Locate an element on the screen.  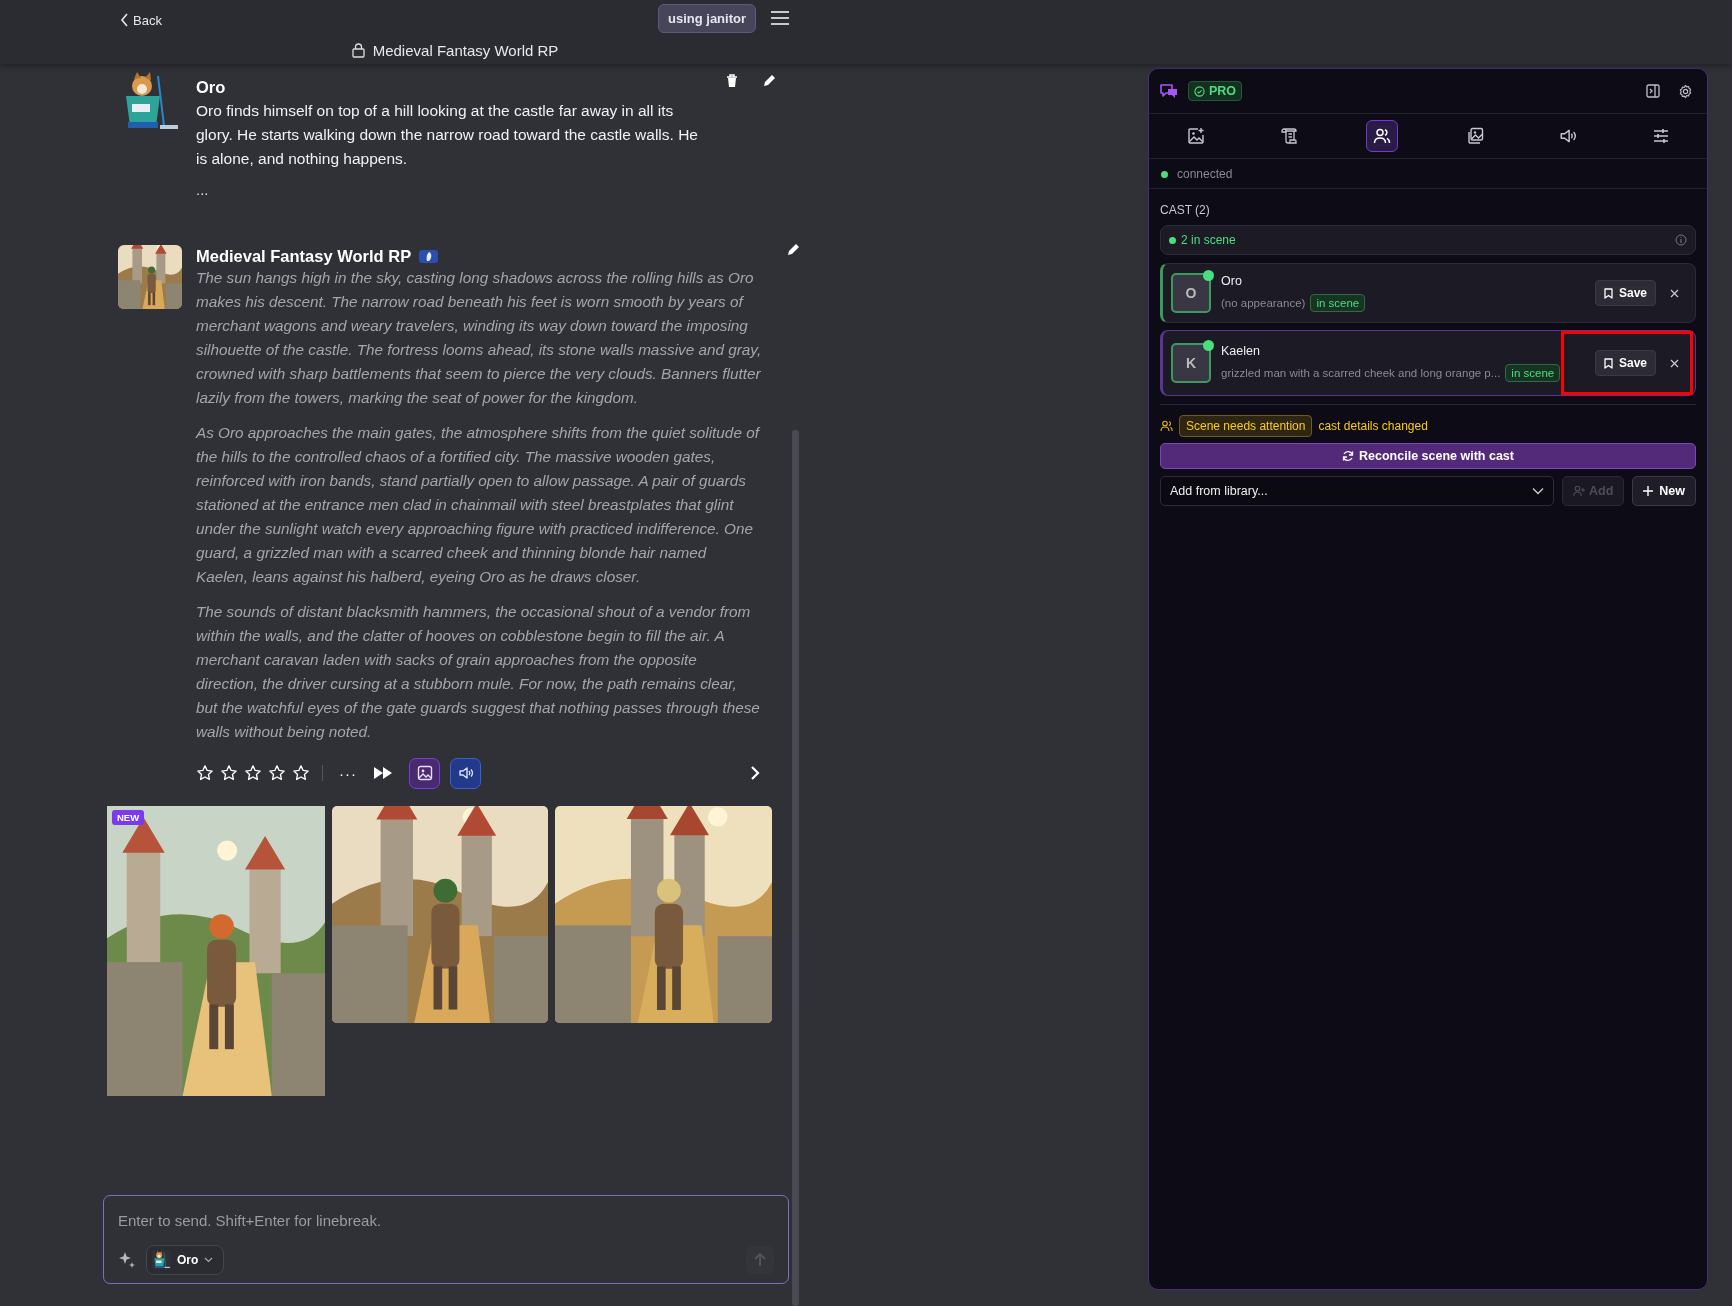
message-text: The sounds of distant blacksmith hammers, the occasional shout of a vendor from within the walls, and the clatter of hooves on cobblestone begin to fill the air. A merchant caravan laden with sacks of grain approaches from the opposite direction, the driver cursing at a stubborn mule. For now, the path remains clear, but the watchful eyes of the gate guards suggest that nothing passes through these walls without being noted. is located at coordinates (478, 672).